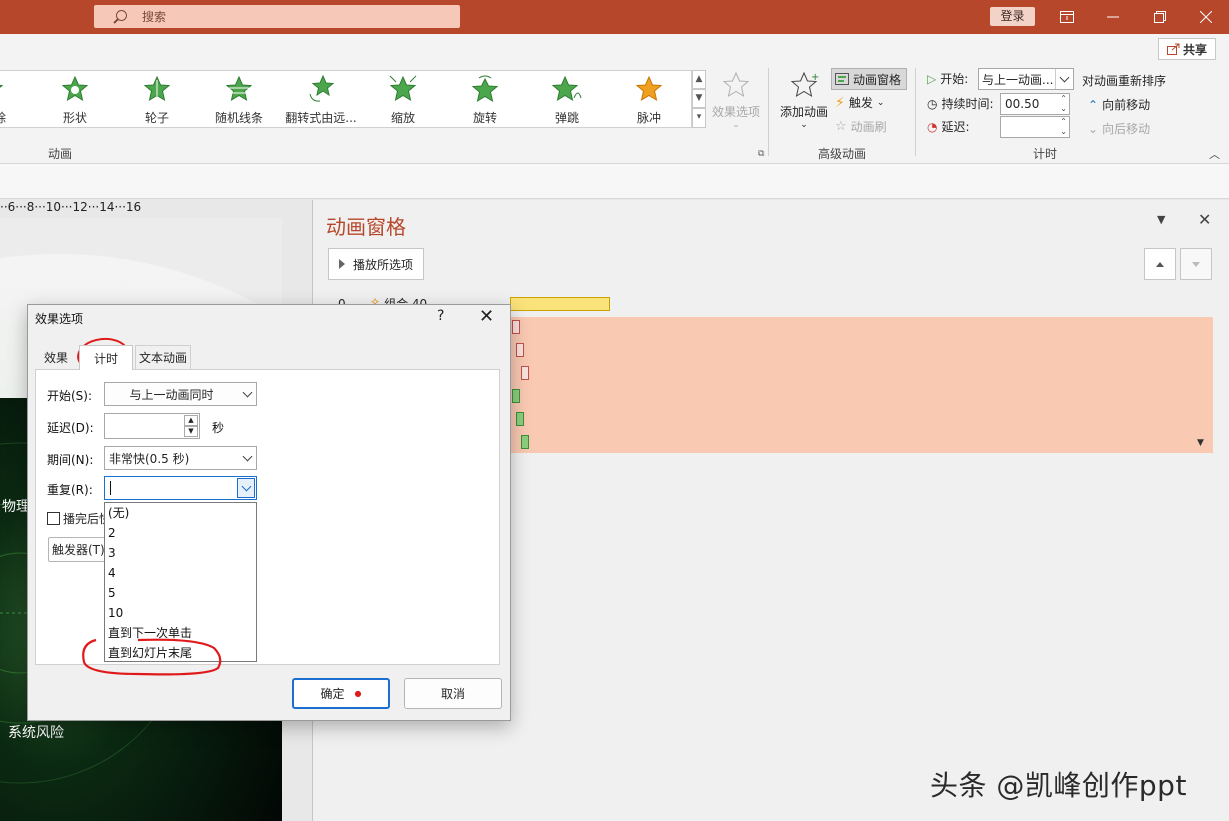 The width and height of the screenshot is (1229, 821). What do you see at coordinates (699, 79) in the screenshot?
I see `gallery-scroll-up: ▲` at bounding box center [699, 79].